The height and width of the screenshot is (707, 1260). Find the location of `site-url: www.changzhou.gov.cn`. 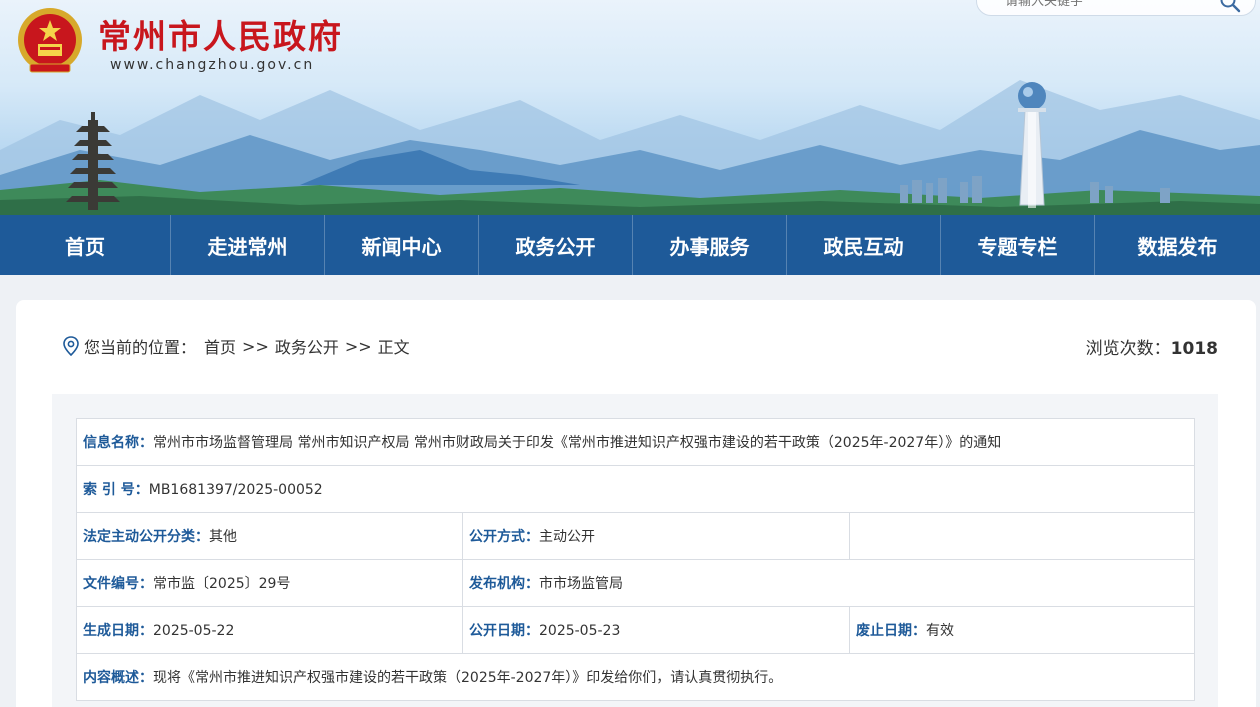

site-url: www.changzhou.gov.cn is located at coordinates (212, 65).